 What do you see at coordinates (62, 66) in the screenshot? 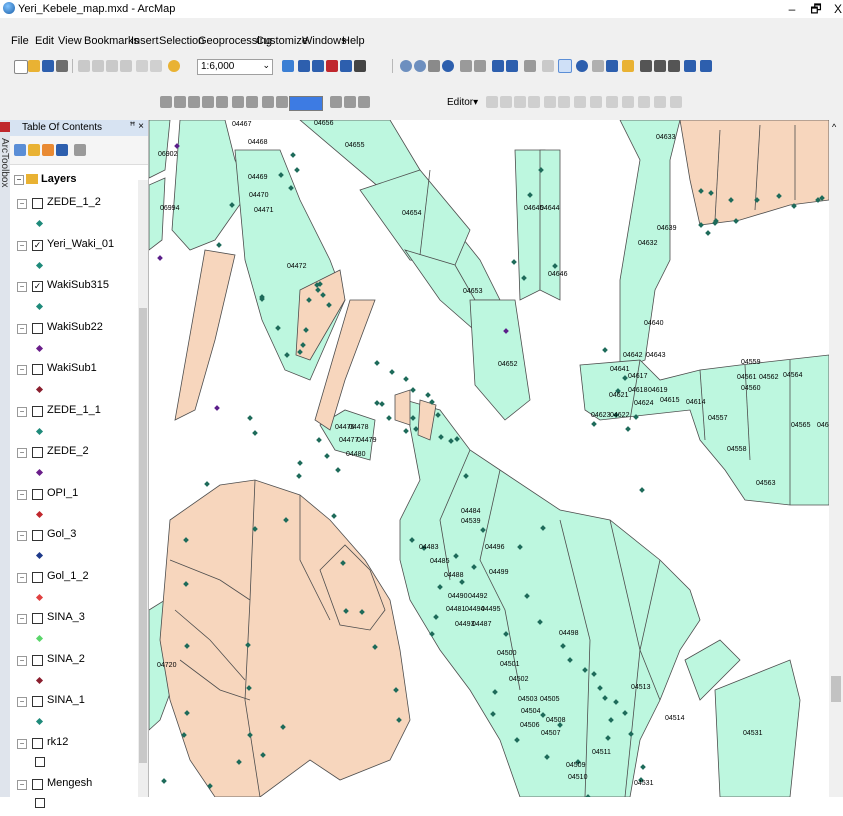
I see `print-icon` at bounding box center [62, 66].